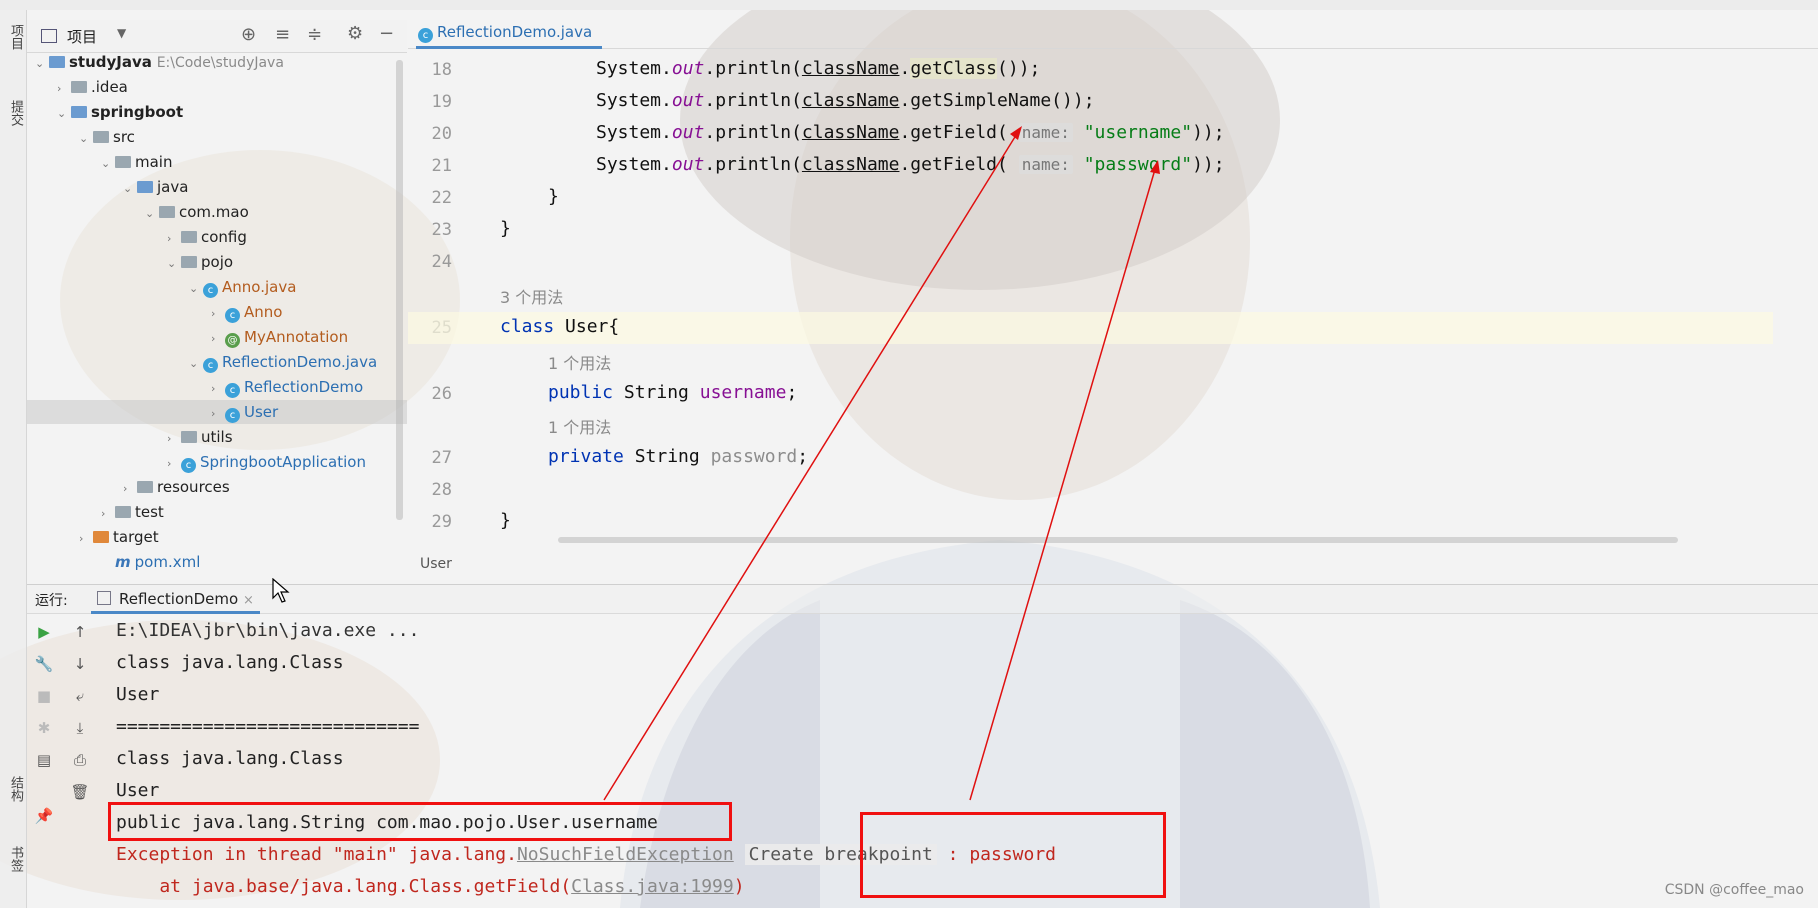 The height and width of the screenshot is (908, 1818). What do you see at coordinates (120, 112) in the screenshot?
I see `tree-item-springboot: ⌄ springboot` at bounding box center [120, 112].